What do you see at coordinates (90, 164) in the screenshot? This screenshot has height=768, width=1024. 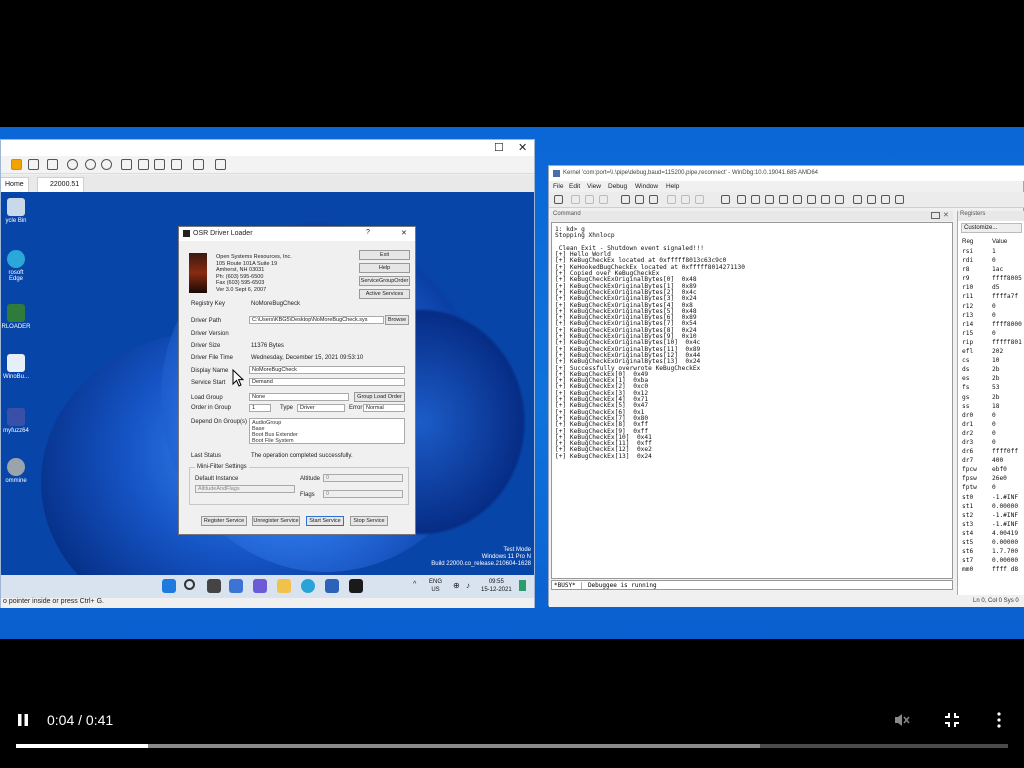 I see `manage-snapshots-icon` at bounding box center [90, 164].